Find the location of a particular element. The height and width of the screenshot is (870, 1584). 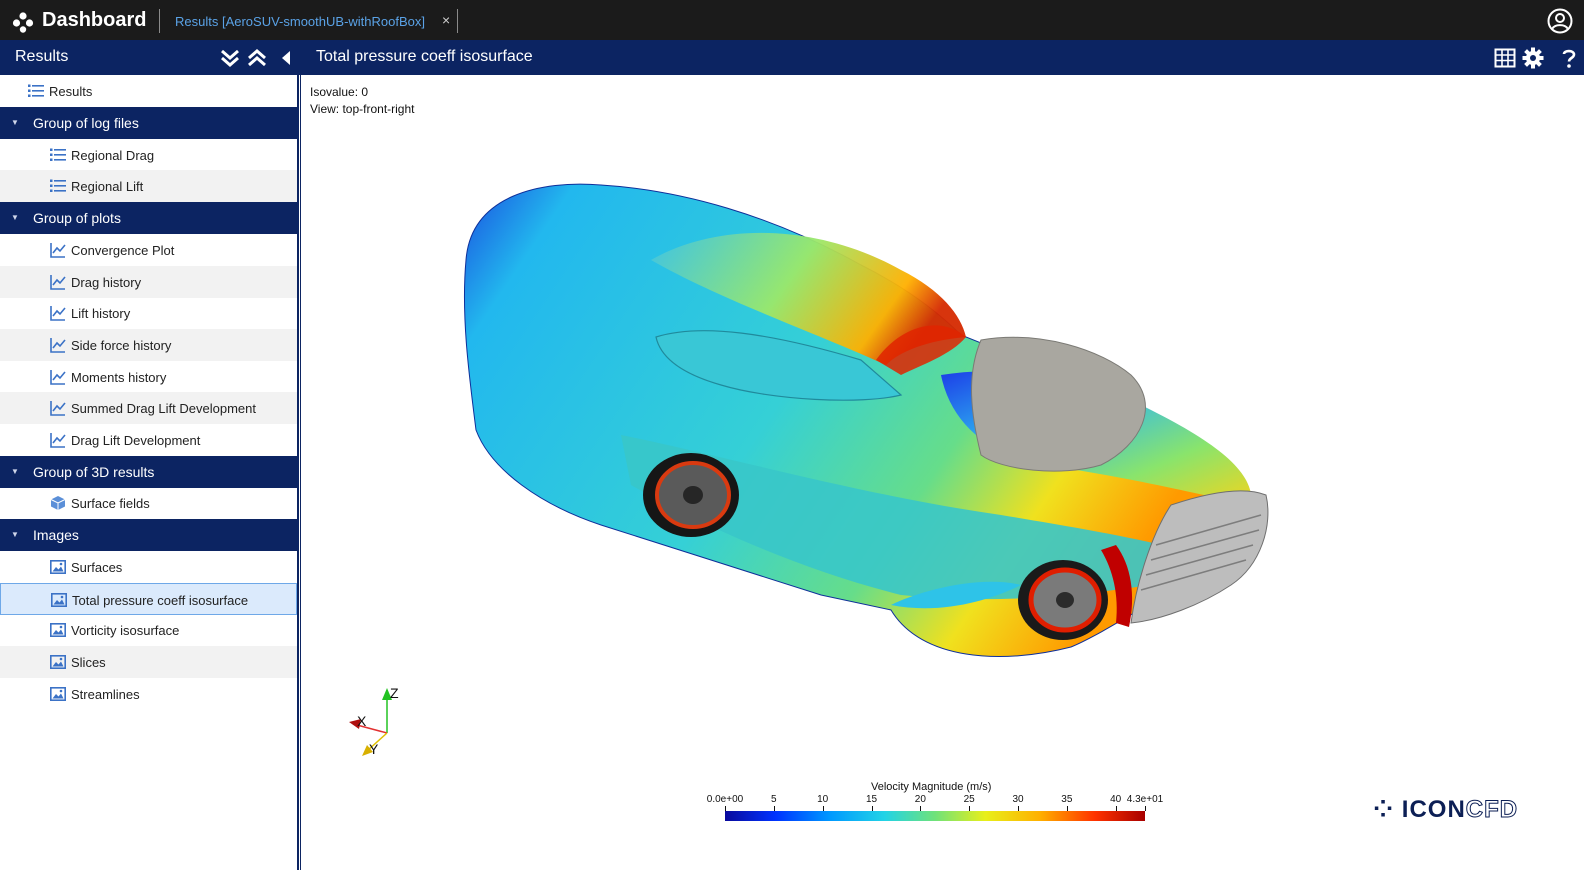

tree-group-label: Images is located at coordinates (56, 535).